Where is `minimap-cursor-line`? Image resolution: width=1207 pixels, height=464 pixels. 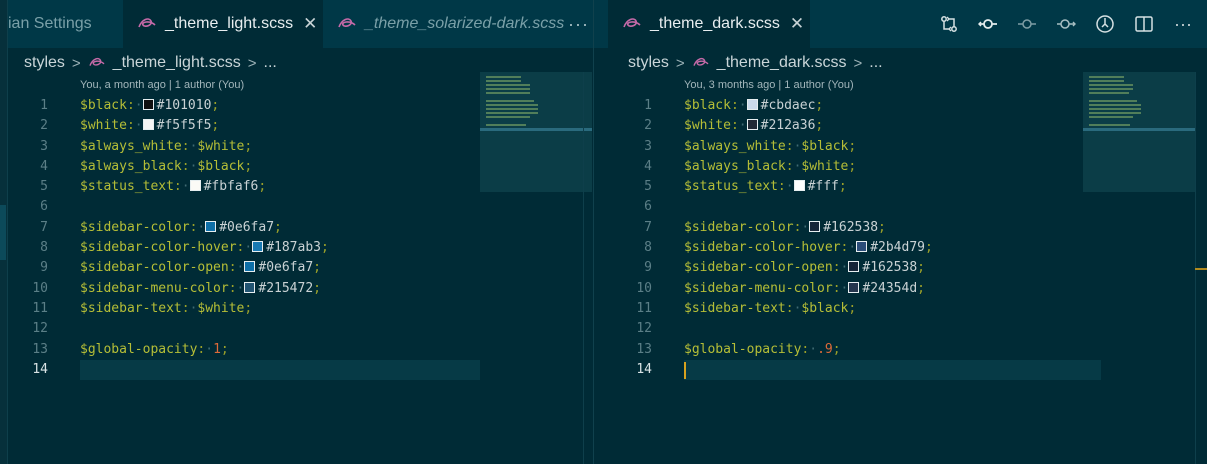
minimap-cursor-line is located at coordinates (1139, 129).